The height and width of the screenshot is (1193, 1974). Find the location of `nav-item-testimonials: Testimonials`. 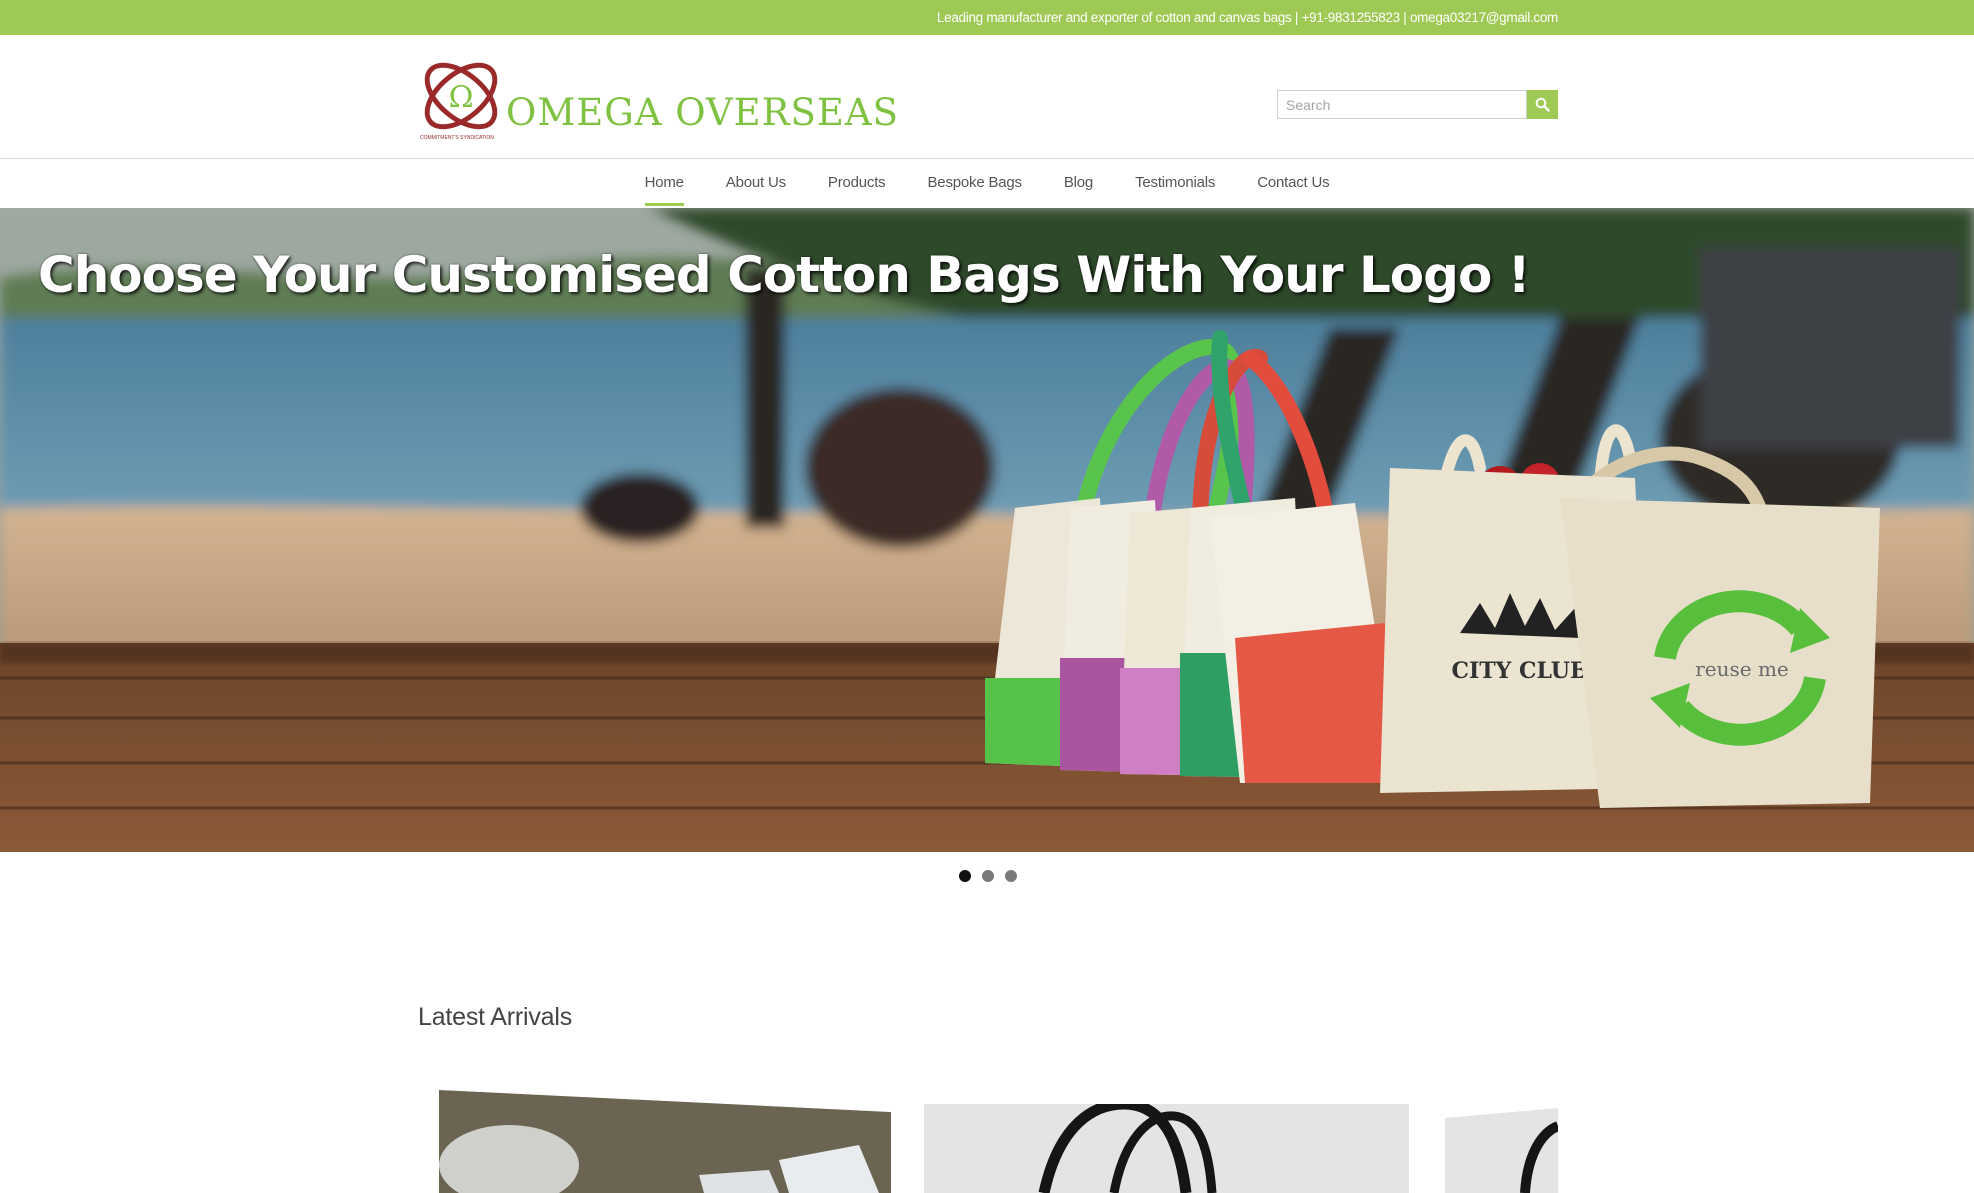

nav-item-testimonials: Testimonials is located at coordinates (1175, 183).